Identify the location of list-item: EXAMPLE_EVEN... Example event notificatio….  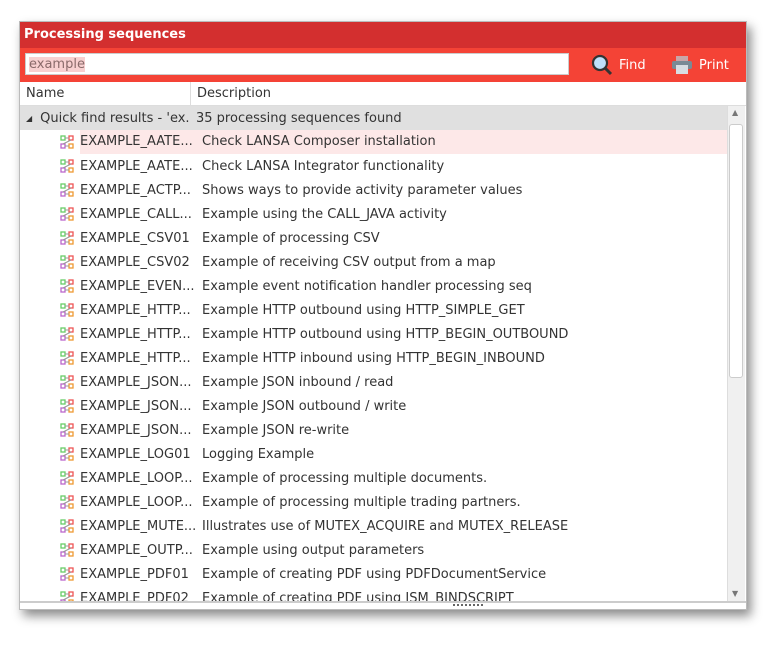
(373, 286).